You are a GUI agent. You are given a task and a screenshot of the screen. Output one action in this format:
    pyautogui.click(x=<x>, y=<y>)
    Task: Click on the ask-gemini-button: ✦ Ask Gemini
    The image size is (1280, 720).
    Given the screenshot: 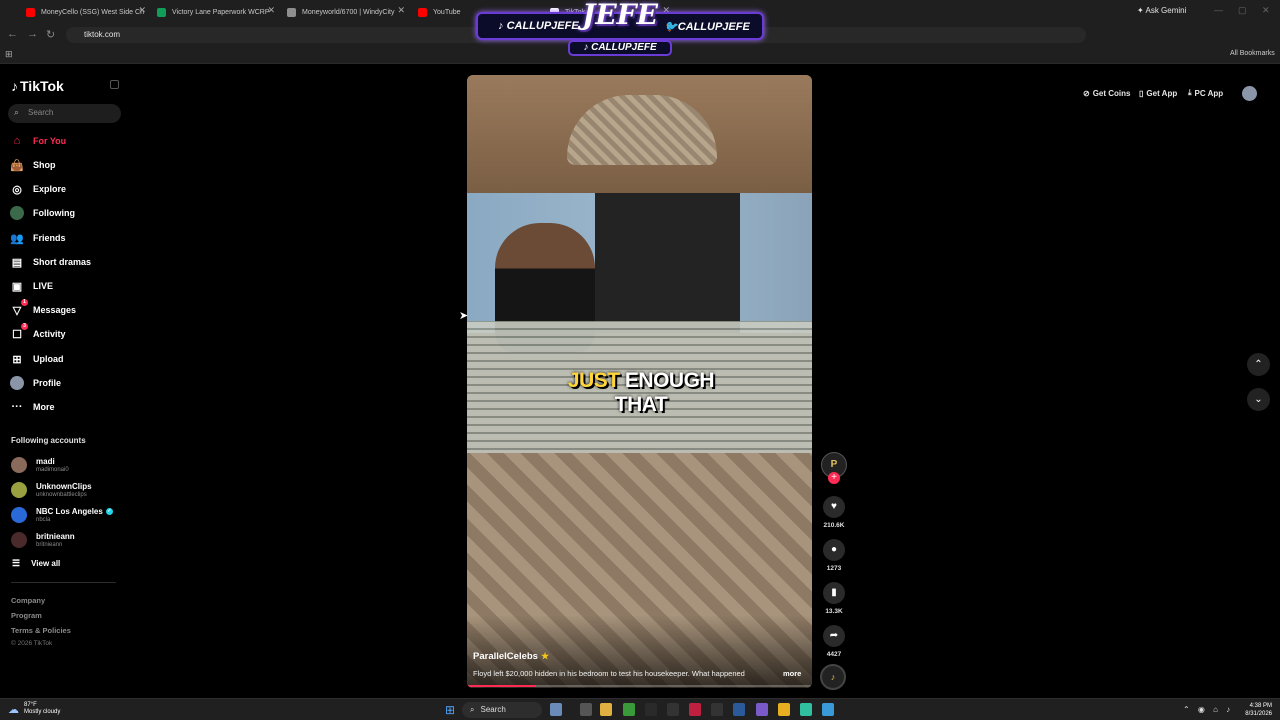 What is the action you would take?
    pyautogui.click(x=1161, y=10)
    